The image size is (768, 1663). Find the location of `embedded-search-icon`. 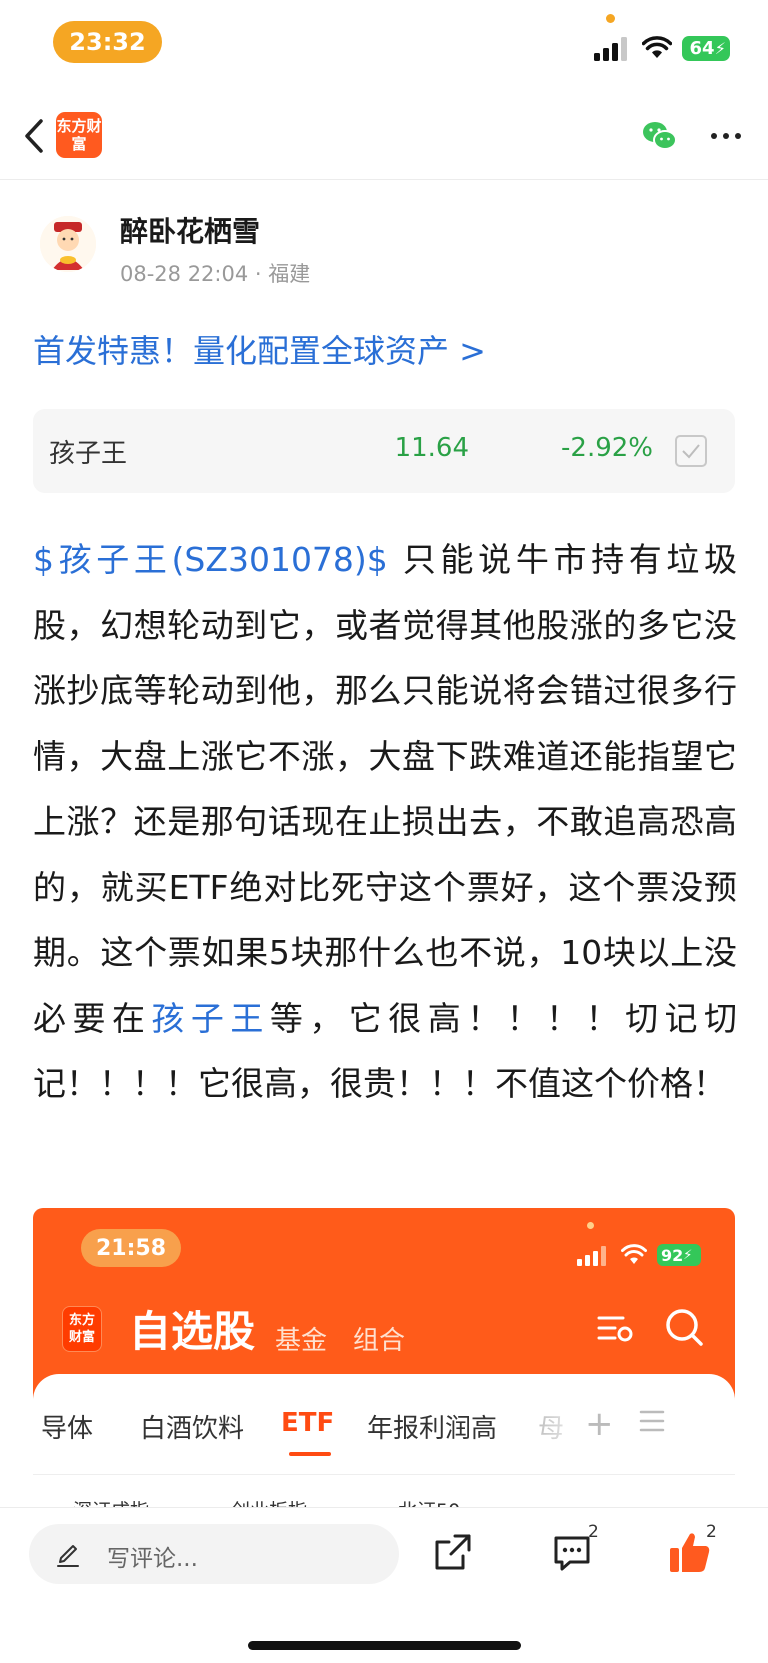

embedded-search-icon is located at coordinates (684, 1327).